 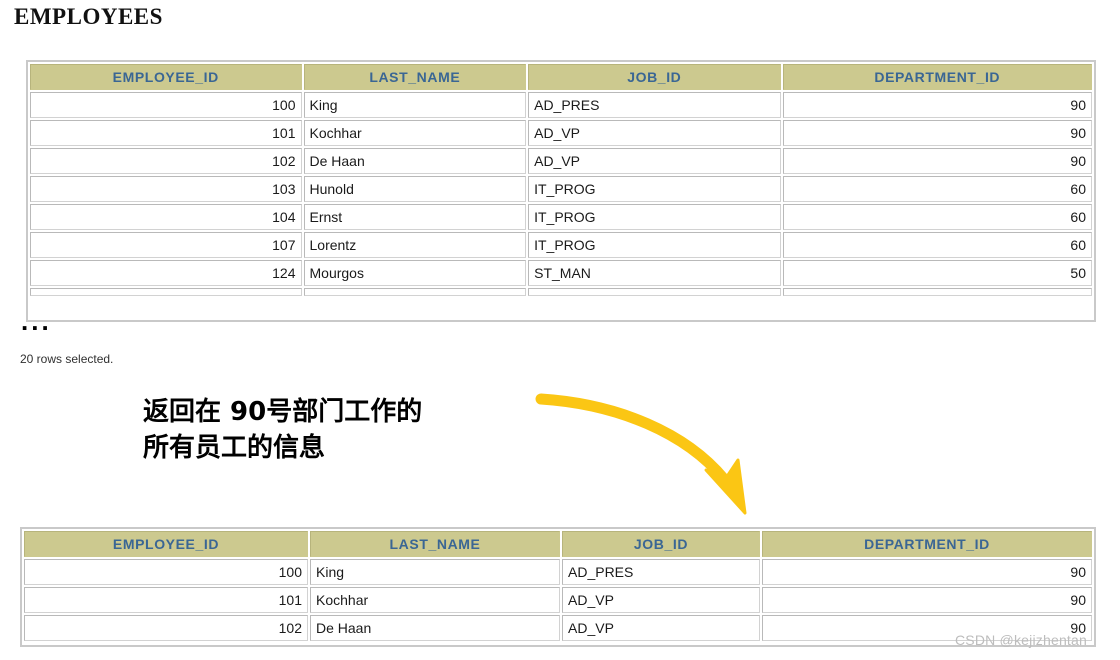 I want to click on cell-r6-employee-id: 124, so click(x=166, y=273).